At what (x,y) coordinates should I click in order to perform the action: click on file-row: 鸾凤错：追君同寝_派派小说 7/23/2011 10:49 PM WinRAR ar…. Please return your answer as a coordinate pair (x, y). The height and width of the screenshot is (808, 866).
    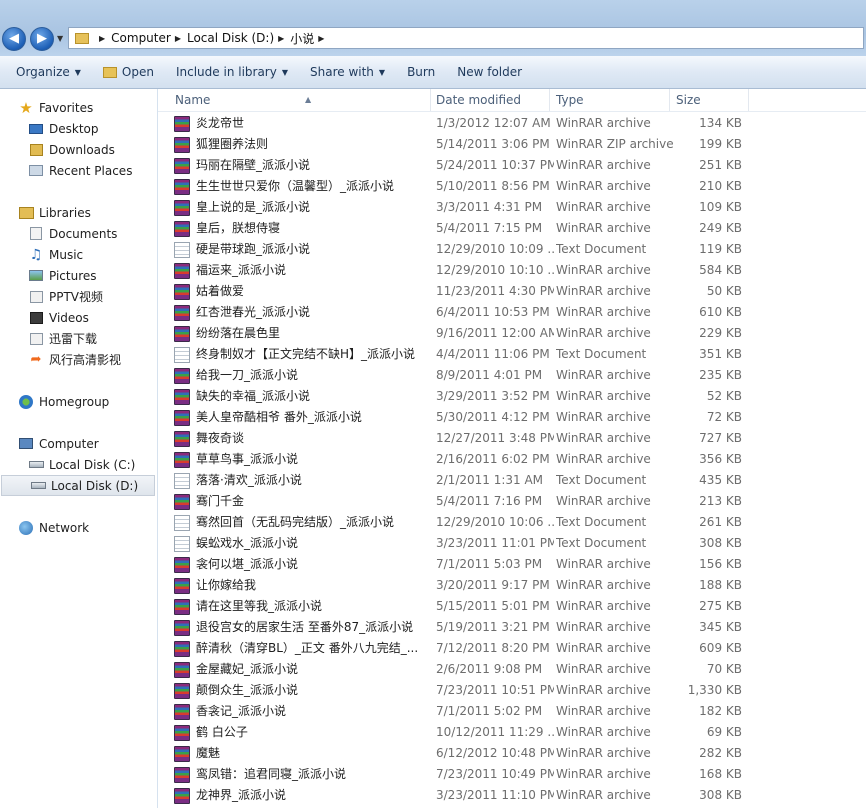
    Looking at the image, I should click on (512, 774).